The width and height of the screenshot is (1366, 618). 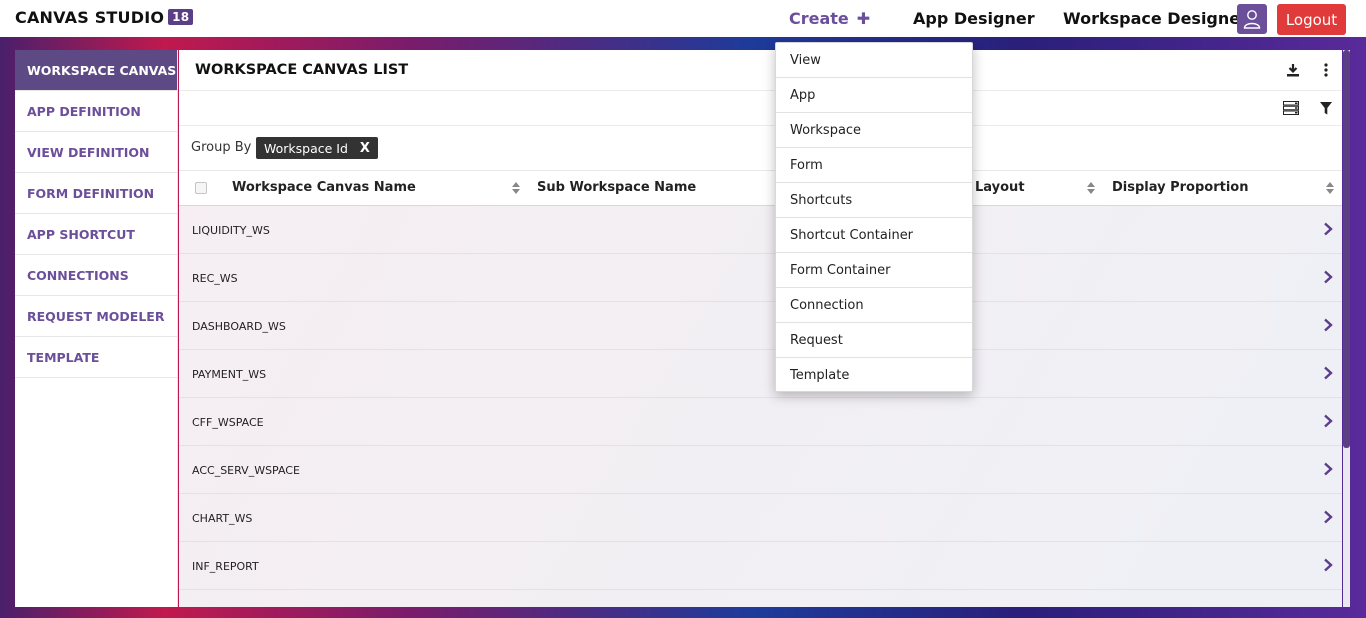 I want to click on menu-item-form-container: Form Container, so click(x=874, y=270).